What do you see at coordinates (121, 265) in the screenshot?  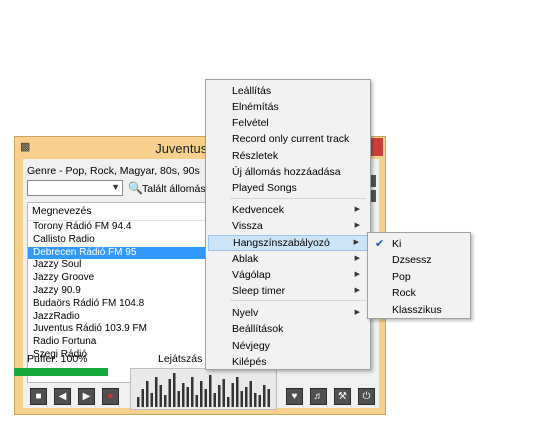 I see `station-list-item: Jazzy Soul` at bounding box center [121, 265].